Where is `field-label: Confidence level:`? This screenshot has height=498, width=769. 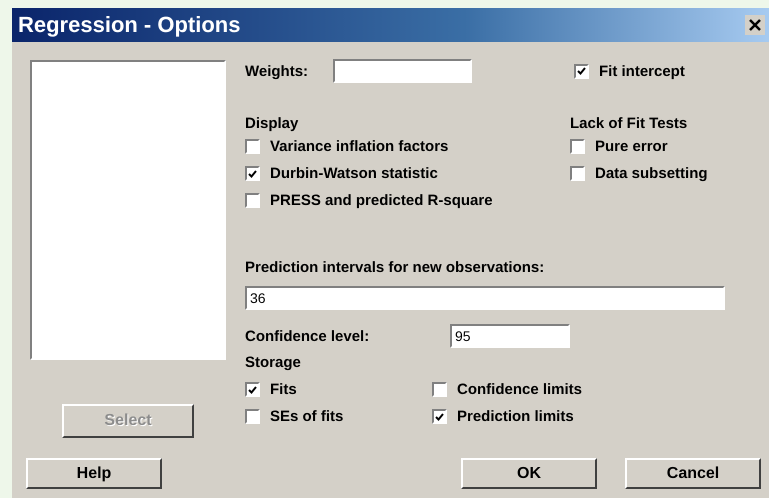 field-label: Confidence level: is located at coordinates (307, 336).